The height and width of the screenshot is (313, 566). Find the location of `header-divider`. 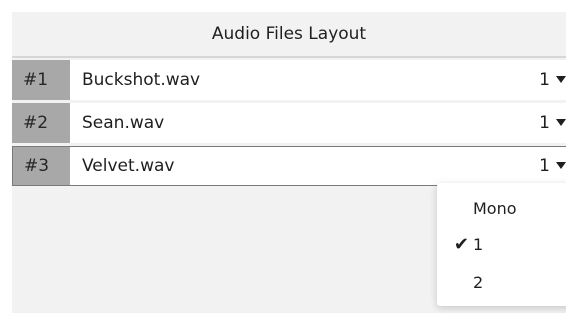

header-divider is located at coordinates (289, 57).